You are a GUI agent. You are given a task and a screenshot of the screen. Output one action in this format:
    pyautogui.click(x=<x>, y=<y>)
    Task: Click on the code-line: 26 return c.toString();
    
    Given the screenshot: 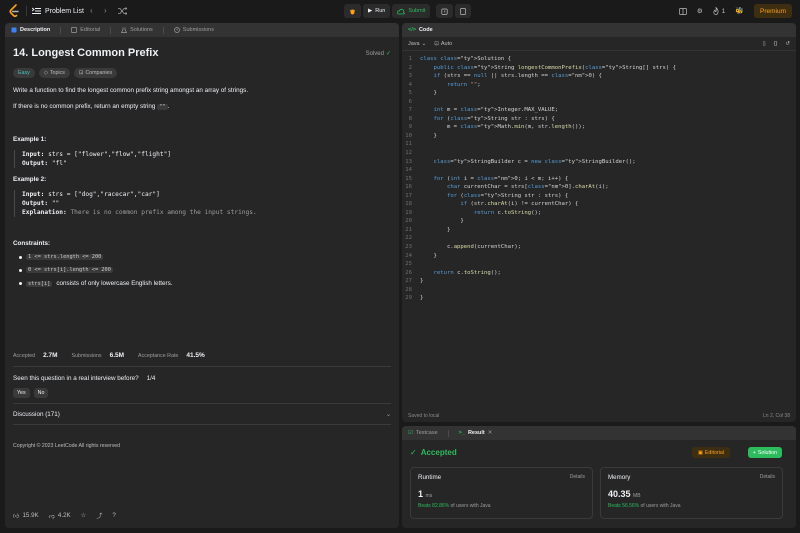 What is the action you would take?
    pyautogui.click(x=599, y=273)
    